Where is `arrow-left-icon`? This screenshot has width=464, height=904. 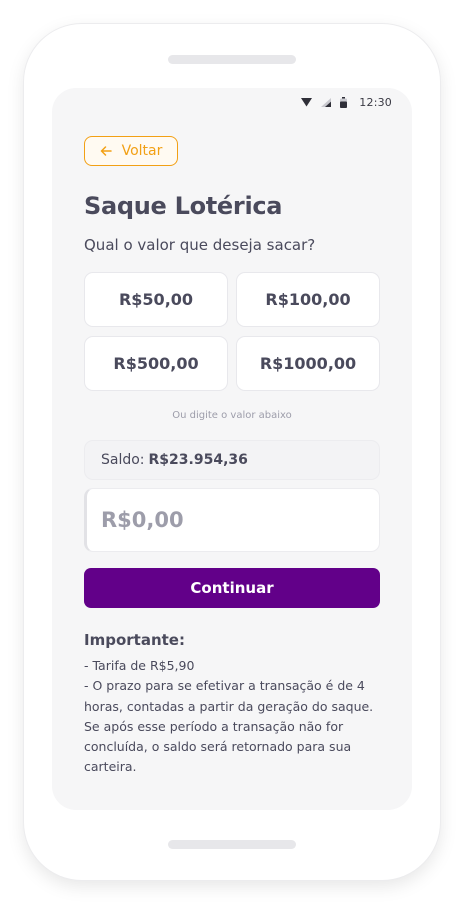
arrow-left-icon is located at coordinates (106, 151).